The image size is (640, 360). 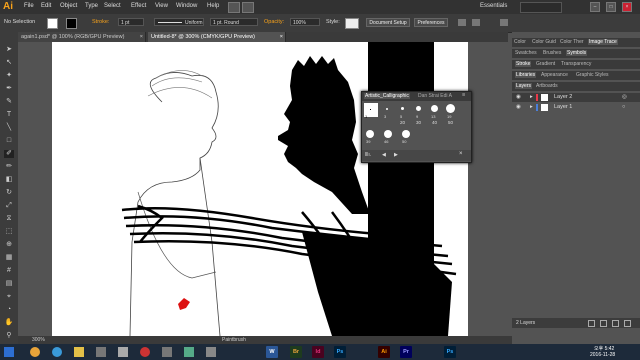 I want to click on menu-window: Window, so click(x=186, y=6).